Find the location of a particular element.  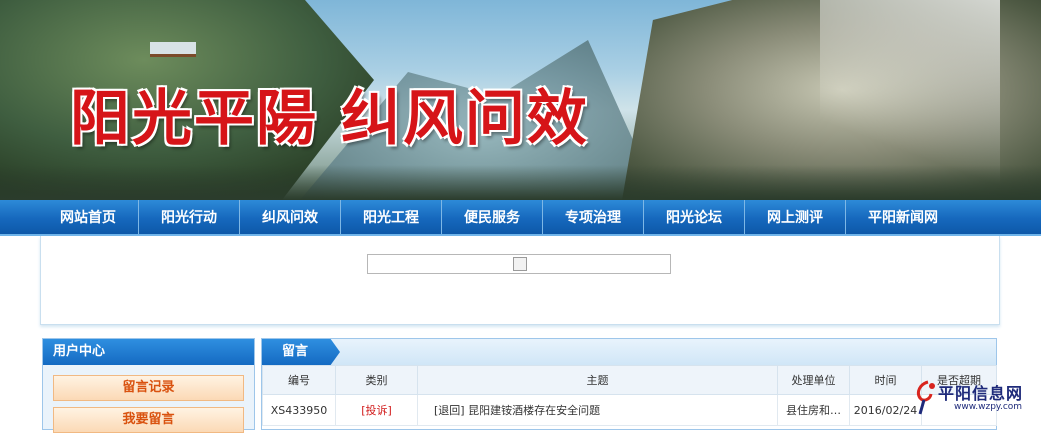

banner-pavilion is located at coordinates (173, 49).